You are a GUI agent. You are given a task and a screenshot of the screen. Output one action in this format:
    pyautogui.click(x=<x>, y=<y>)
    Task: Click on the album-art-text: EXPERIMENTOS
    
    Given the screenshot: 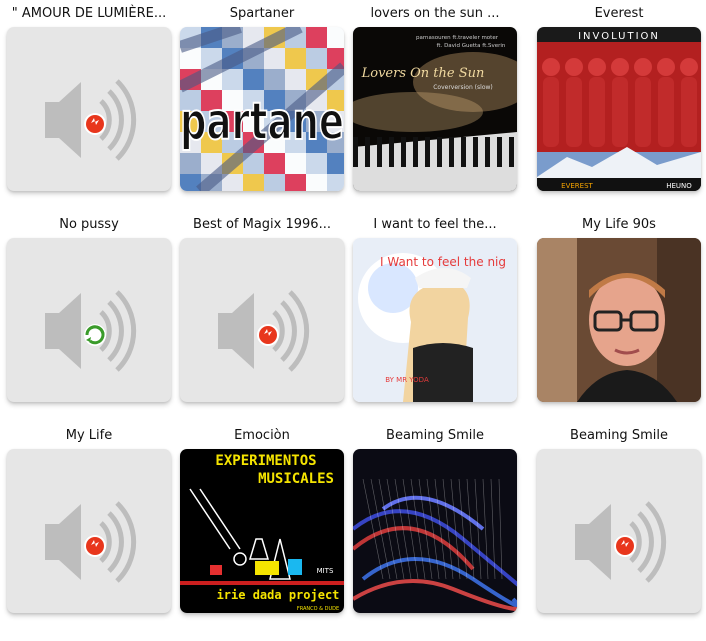 What is the action you would take?
    pyautogui.click(x=265, y=461)
    